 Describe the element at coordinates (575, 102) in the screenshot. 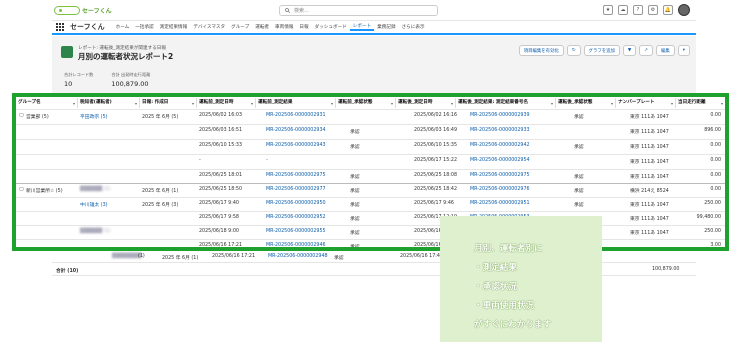

I see `col-label: 運転後_承認状態` at that location.